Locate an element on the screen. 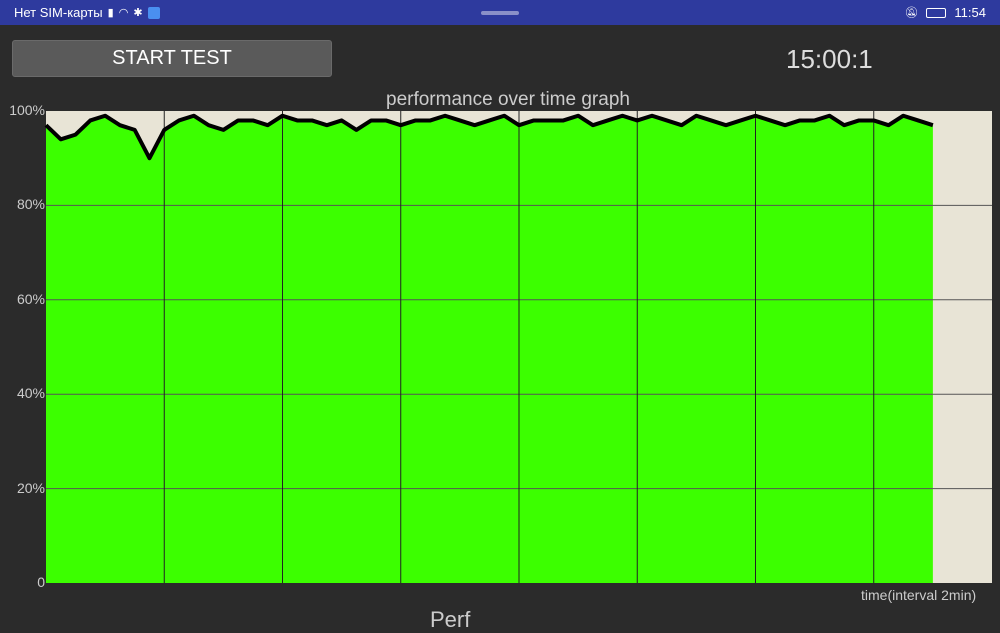 Image resolution: width=1000 pixels, height=633 pixels. x-axis-label: time(interval 2min) is located at coordinates (919, 595).